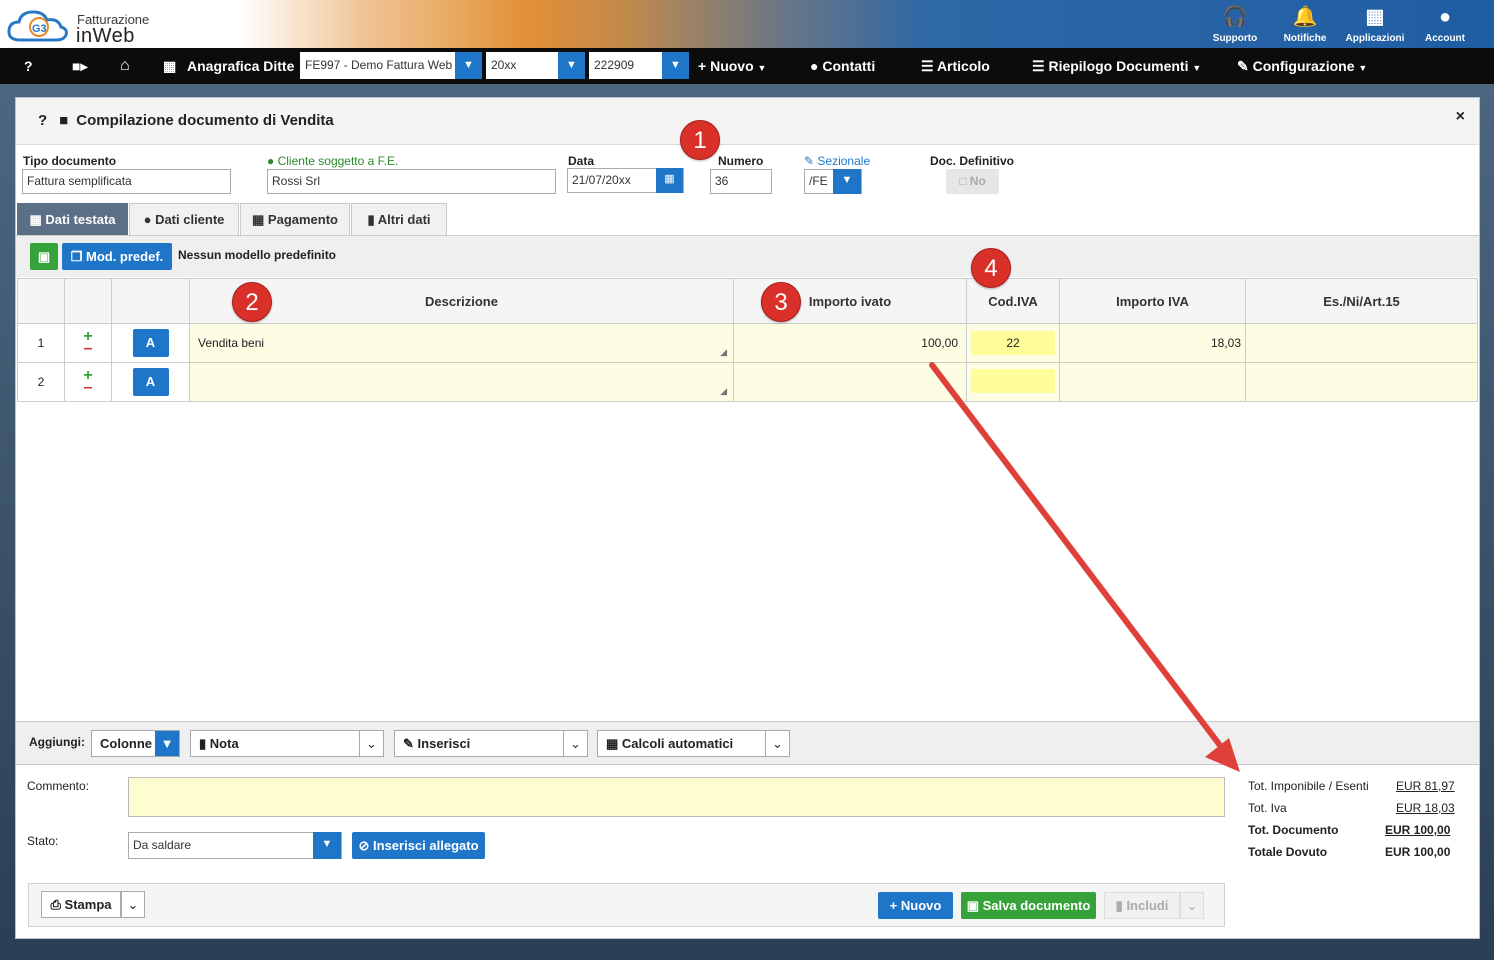  What do you see at coordinates (1425, 786) in the screenshot?
I see `totale-imponibile-value: EUR 81,97` at bounding box center [1425, 786].